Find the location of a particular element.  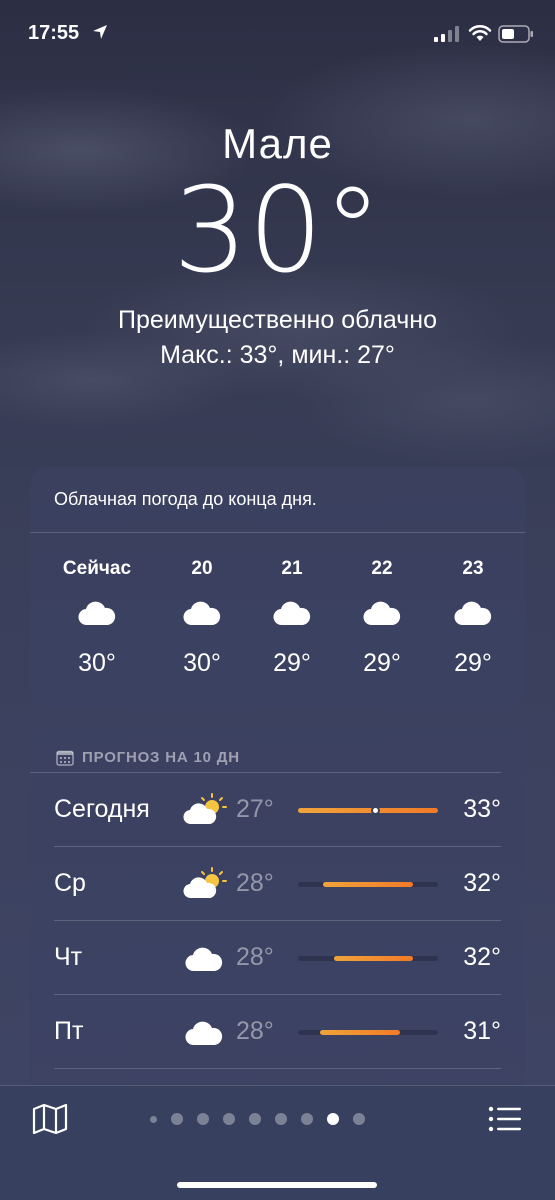

forecast-day: Сегодня is located at coordinates (102, 809).